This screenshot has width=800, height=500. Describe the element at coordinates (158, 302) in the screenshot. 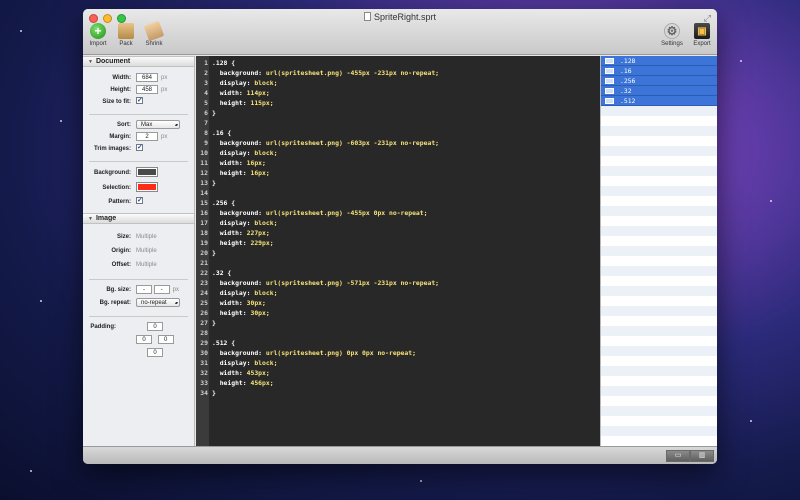

I see `bg-repeat-select: no-repeat` at that location.